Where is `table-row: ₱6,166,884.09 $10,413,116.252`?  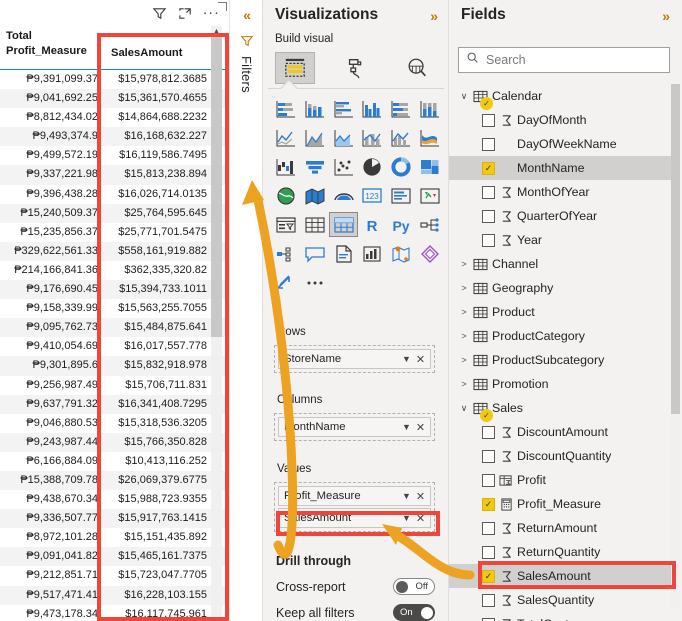 table-row: ₱6,166,884.09 $10,413,116.252 is located at coordinates (114, 461).